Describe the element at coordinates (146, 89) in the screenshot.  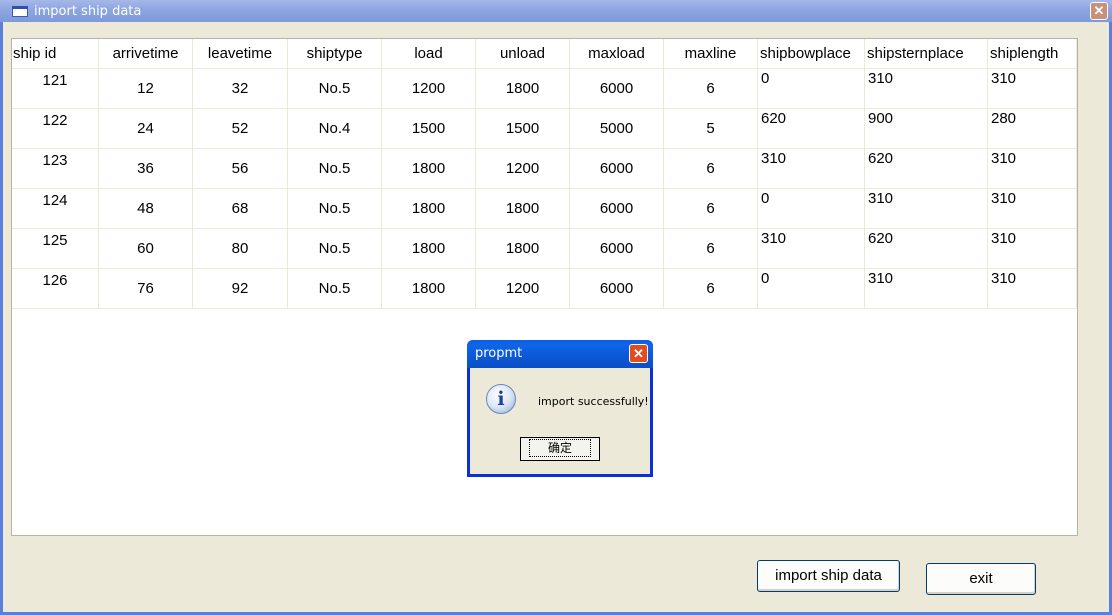
I see `table-cell: 12` at that location.